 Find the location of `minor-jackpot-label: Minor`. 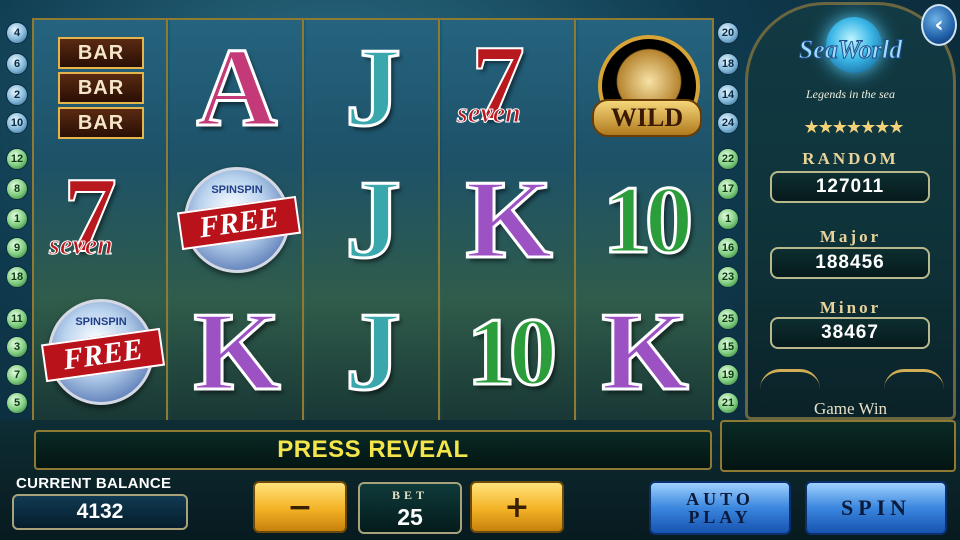

minor-jackpot-label: Minor is located at coordinates (850, 307).